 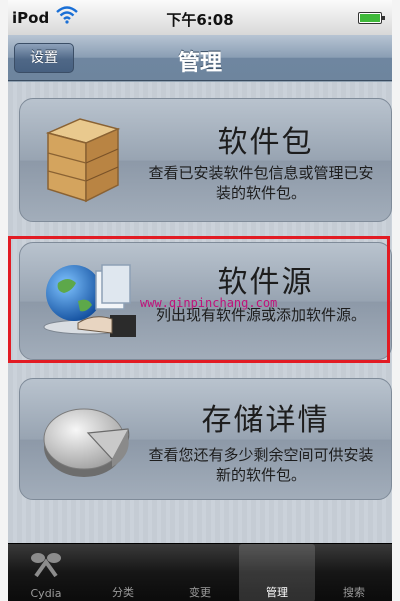 I want to click on tab-label-manage: 管理, so click(x=277, y=592).